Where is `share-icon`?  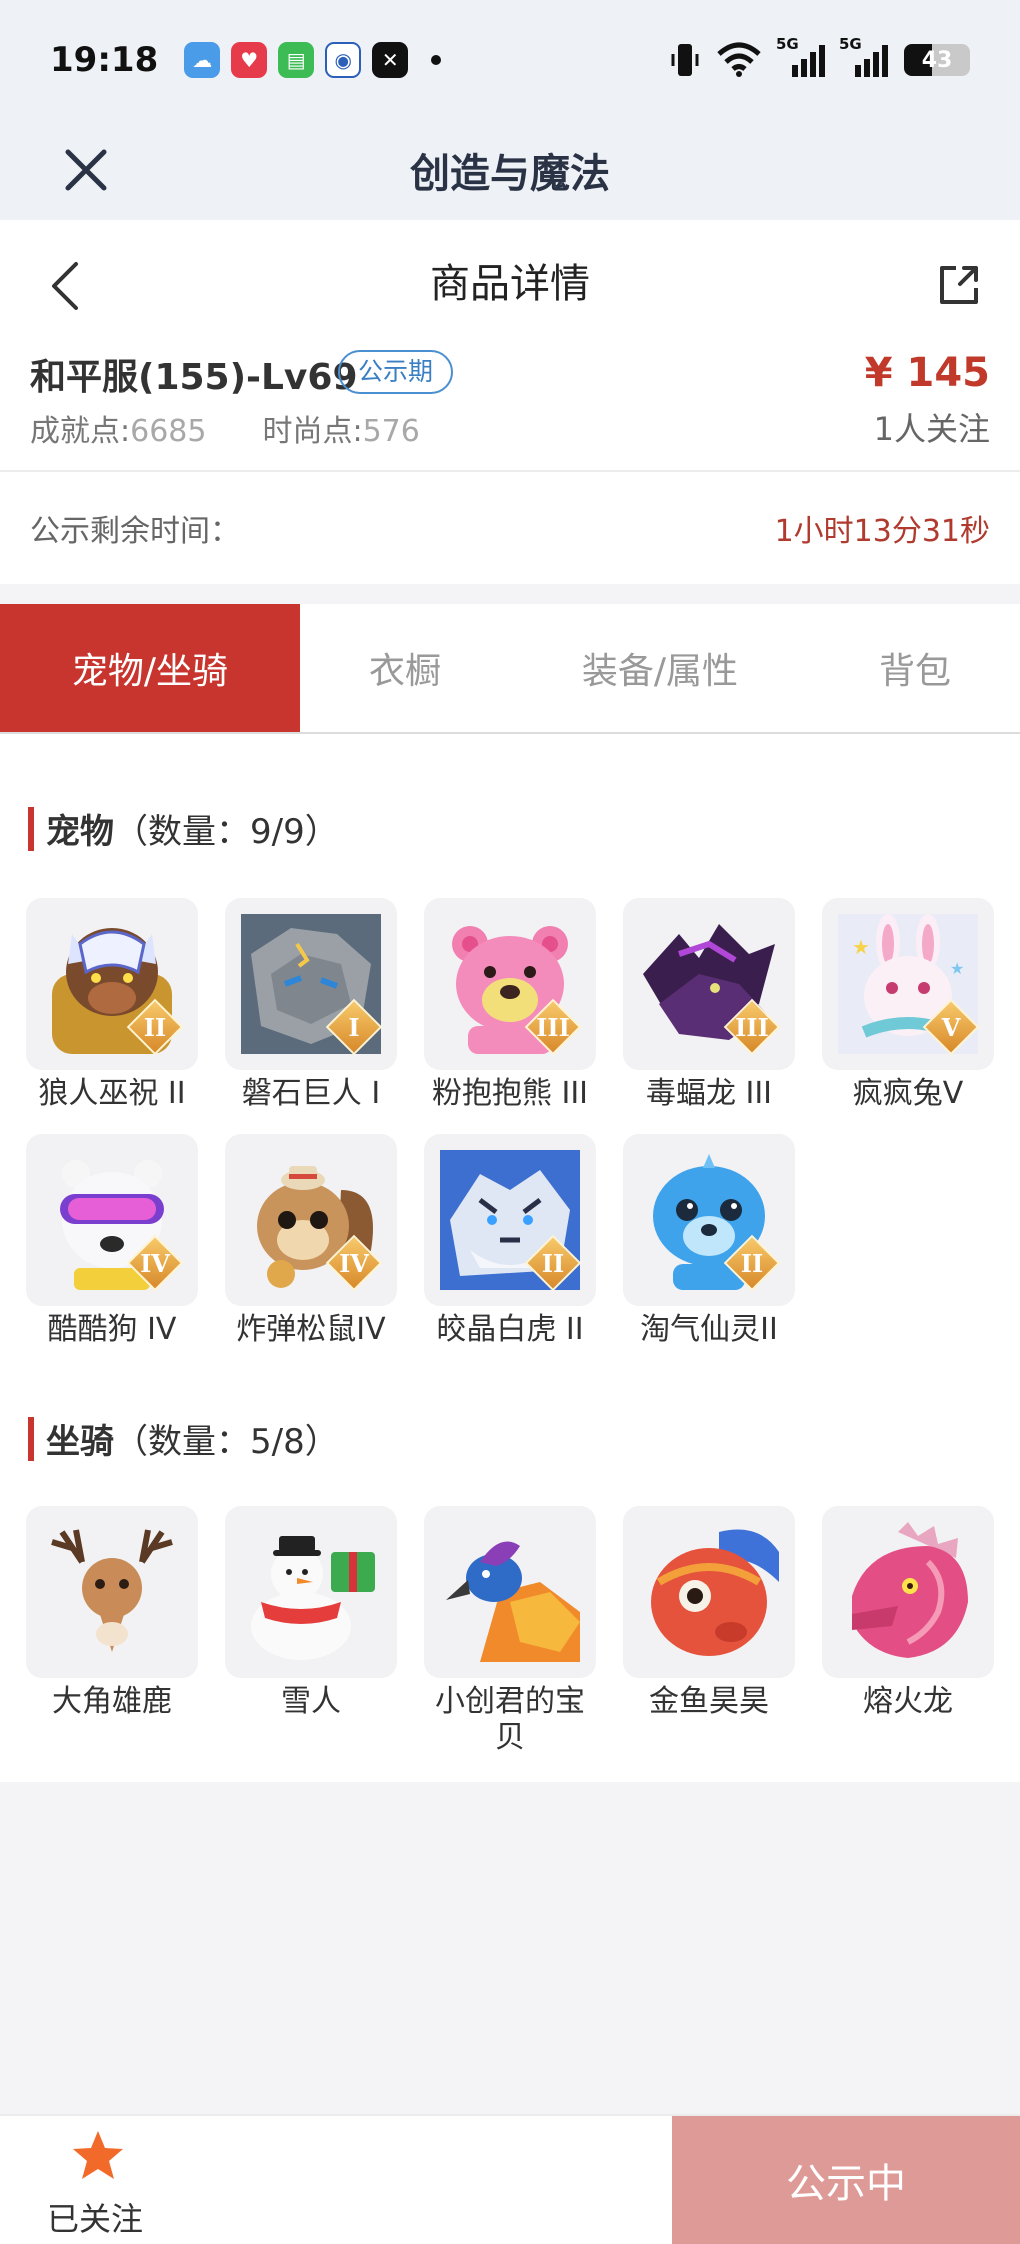
share-icon is located at coordinates (959, 285).